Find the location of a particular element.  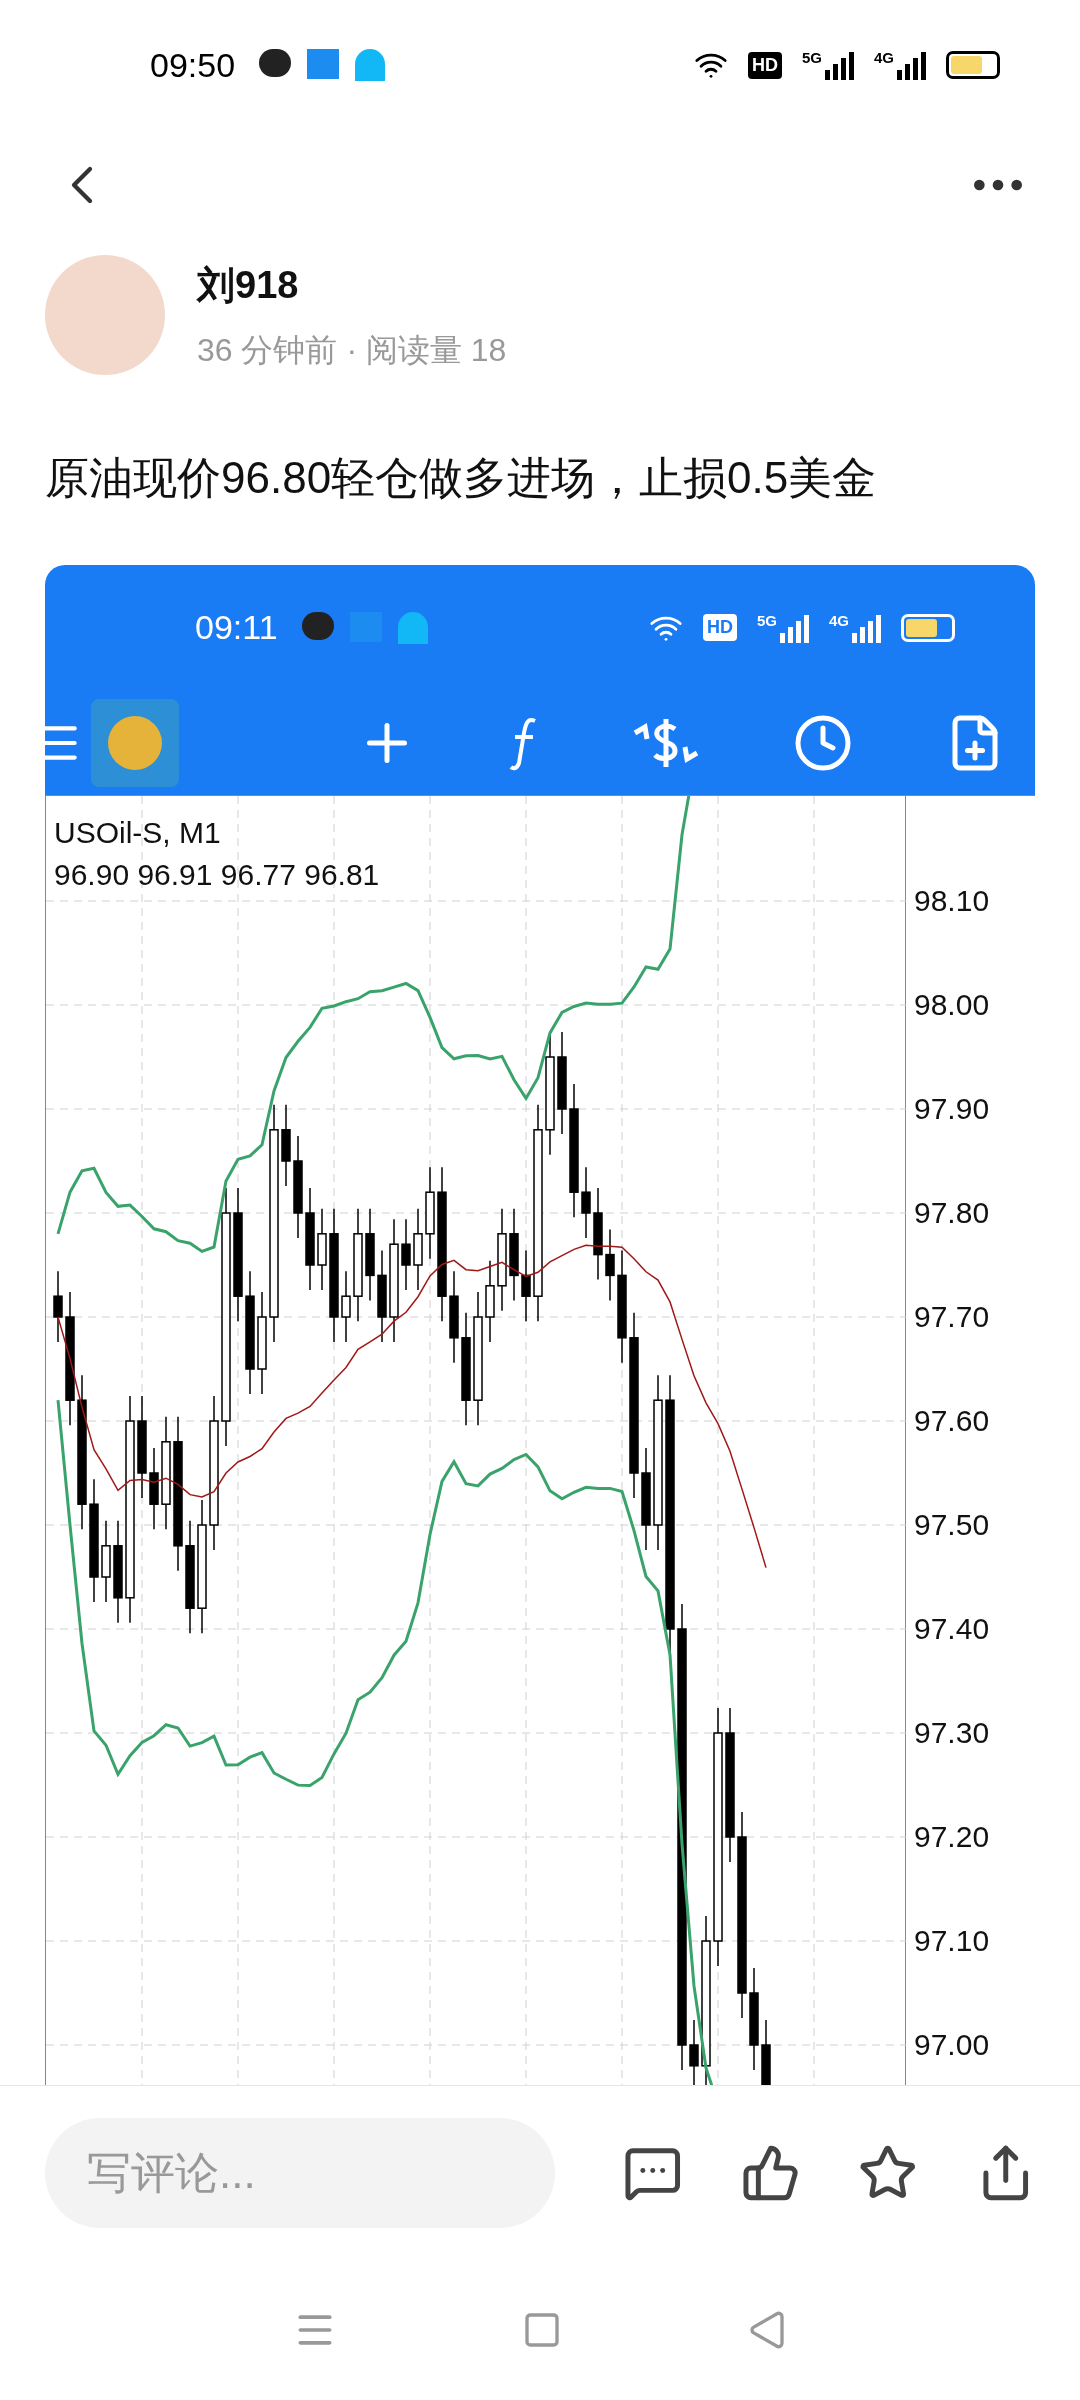

price-label: 97.90 is located at coordinates (952, 1109).